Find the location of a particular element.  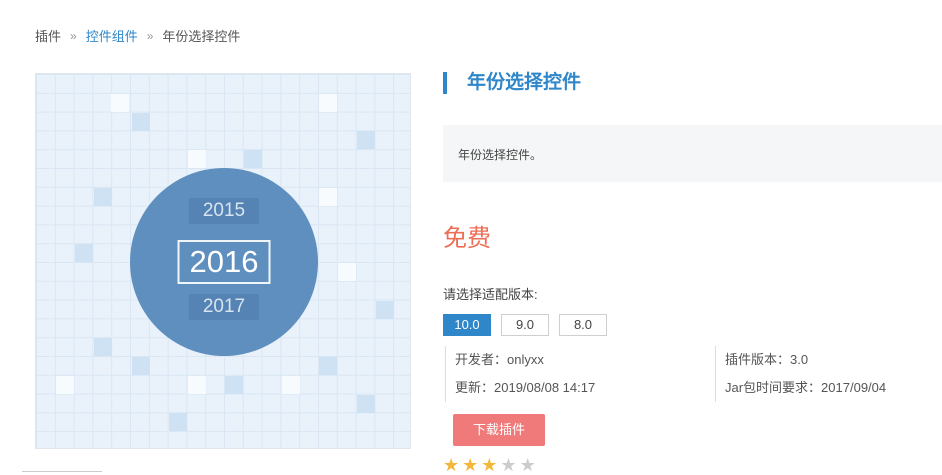

year-previous: 2015 is located at coordinates (224, 211).